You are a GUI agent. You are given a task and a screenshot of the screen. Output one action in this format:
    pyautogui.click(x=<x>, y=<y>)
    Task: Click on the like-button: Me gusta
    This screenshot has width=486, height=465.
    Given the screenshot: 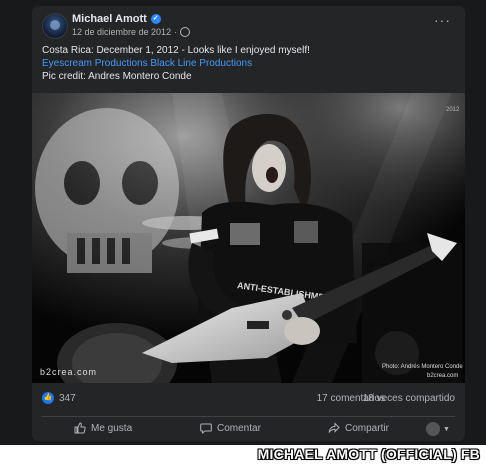 What is the action you would take?
    pyautogui.click(x=103, y=428)
    